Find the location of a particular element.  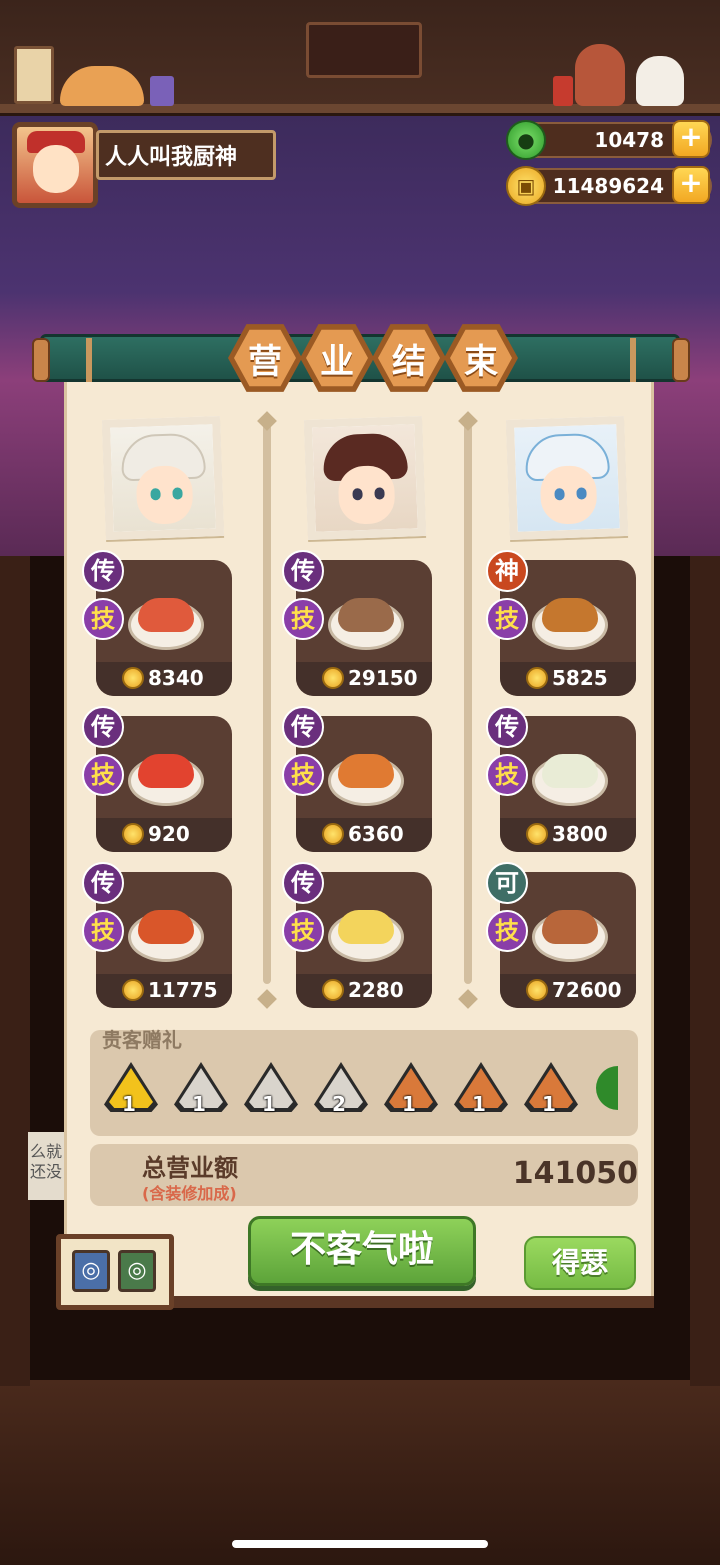

guest-gifts-label: 贵客赠礼 is located at coordinates (142, 1040).